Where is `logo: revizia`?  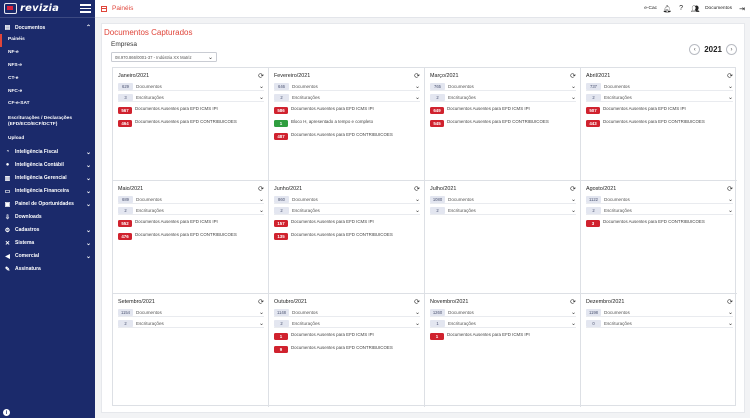
logo: revizia is located at coordinates (47, 9).